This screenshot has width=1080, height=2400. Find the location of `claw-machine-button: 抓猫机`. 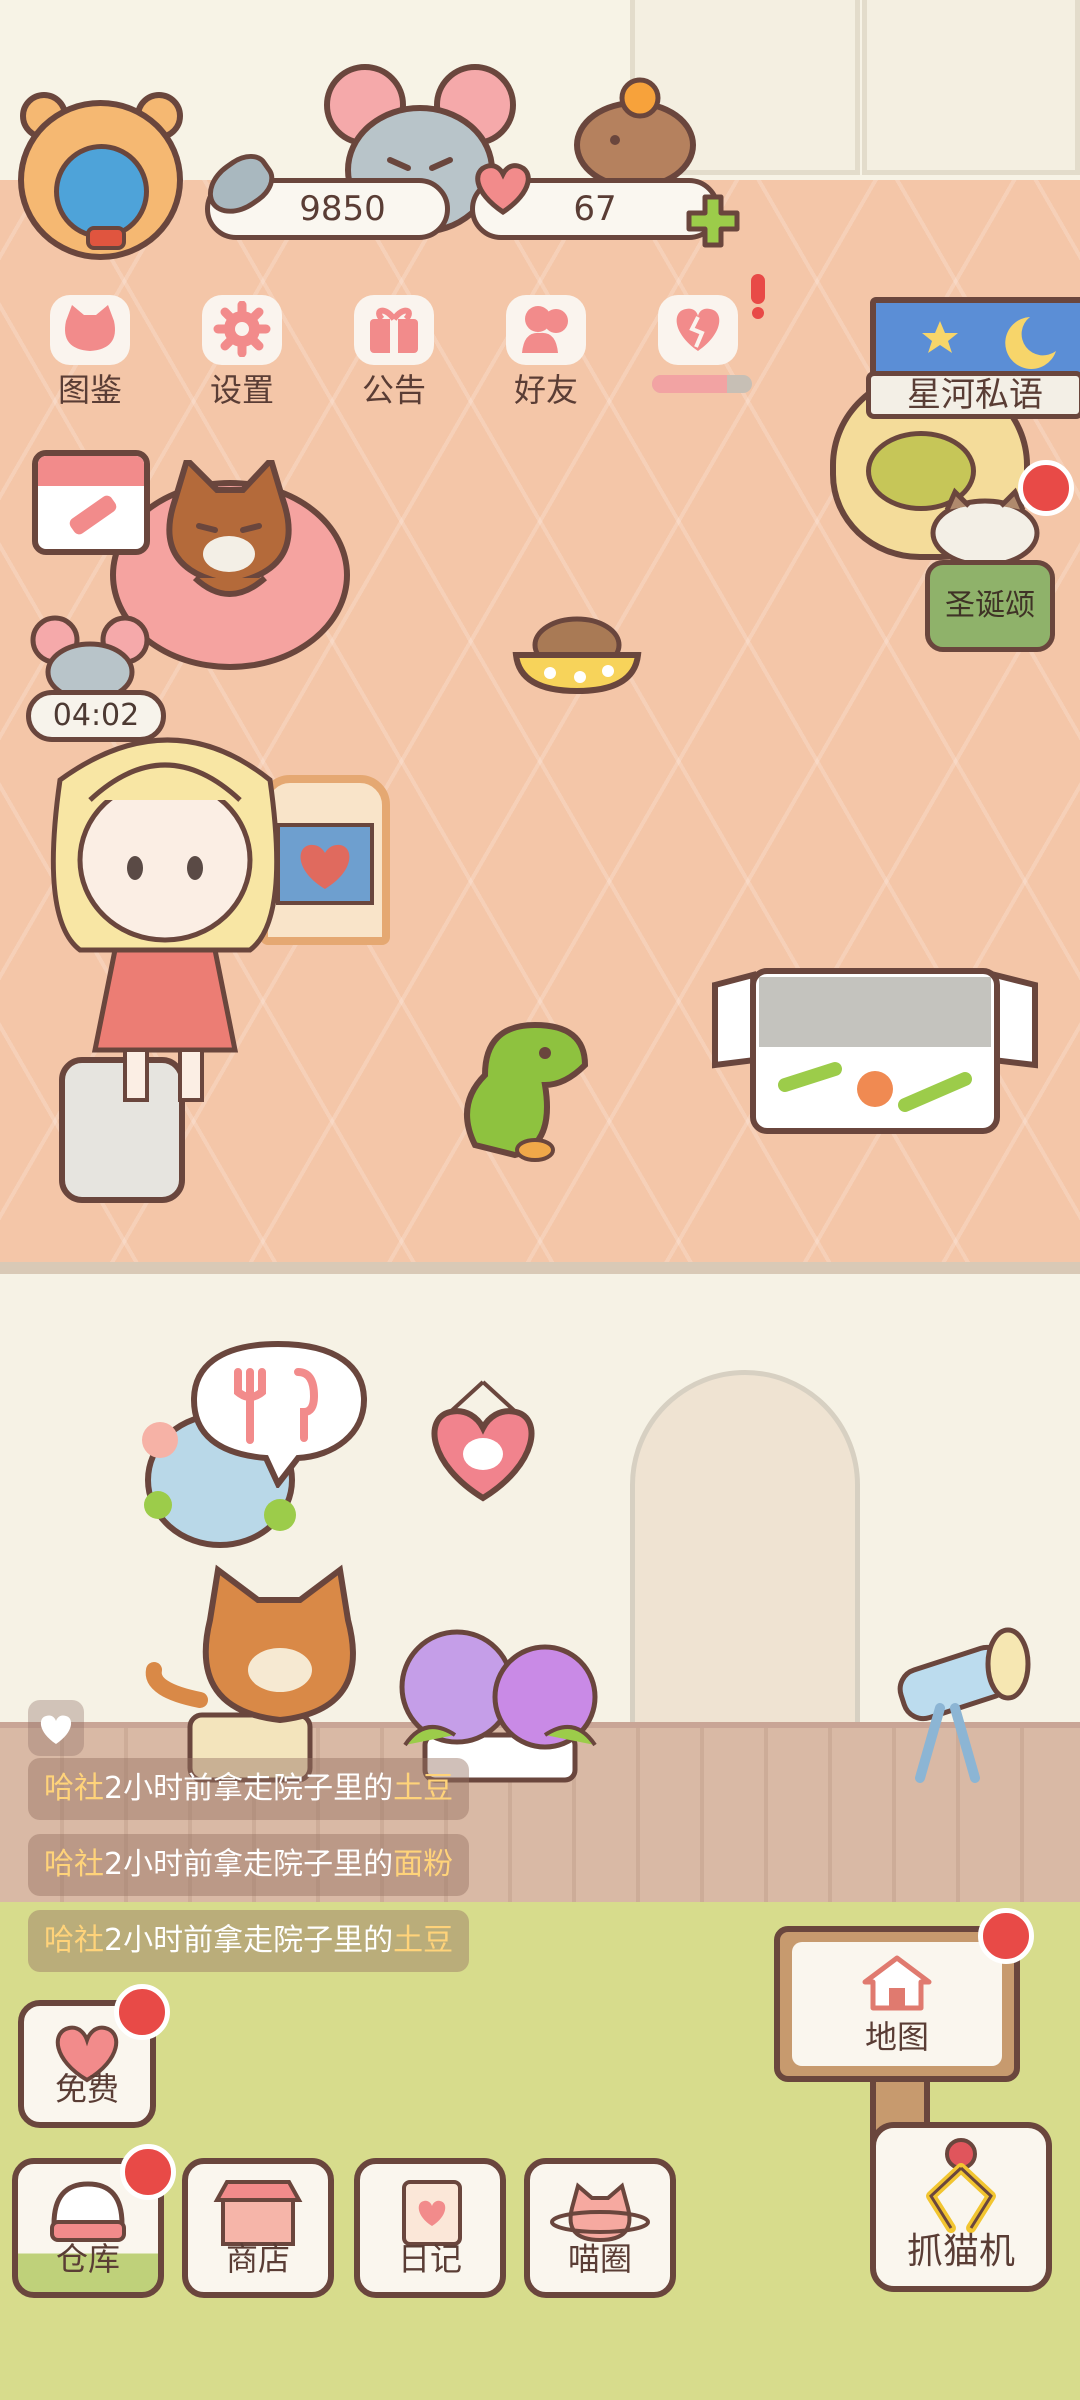

claw-machine-button: 抓猫机 is located at coordinates (961, 2207).